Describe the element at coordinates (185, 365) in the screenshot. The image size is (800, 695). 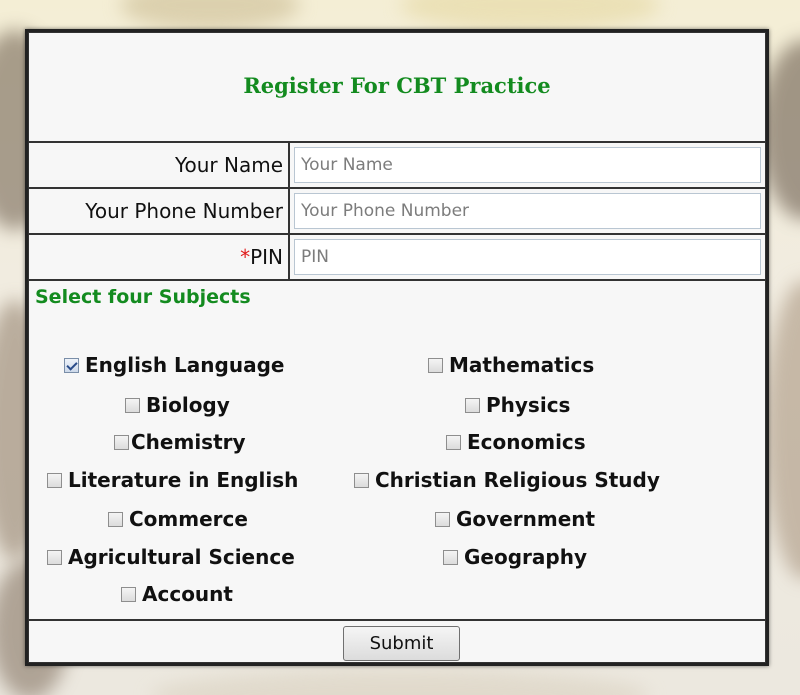
I see `subject-label: English Language` at that location.